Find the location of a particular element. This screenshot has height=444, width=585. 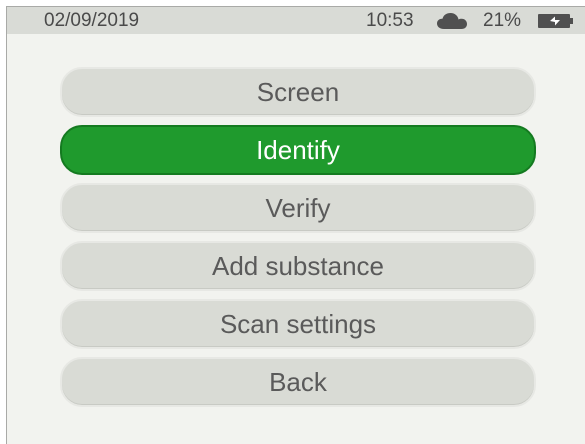

identify-button: Identify is located at coordinates (298, 150).